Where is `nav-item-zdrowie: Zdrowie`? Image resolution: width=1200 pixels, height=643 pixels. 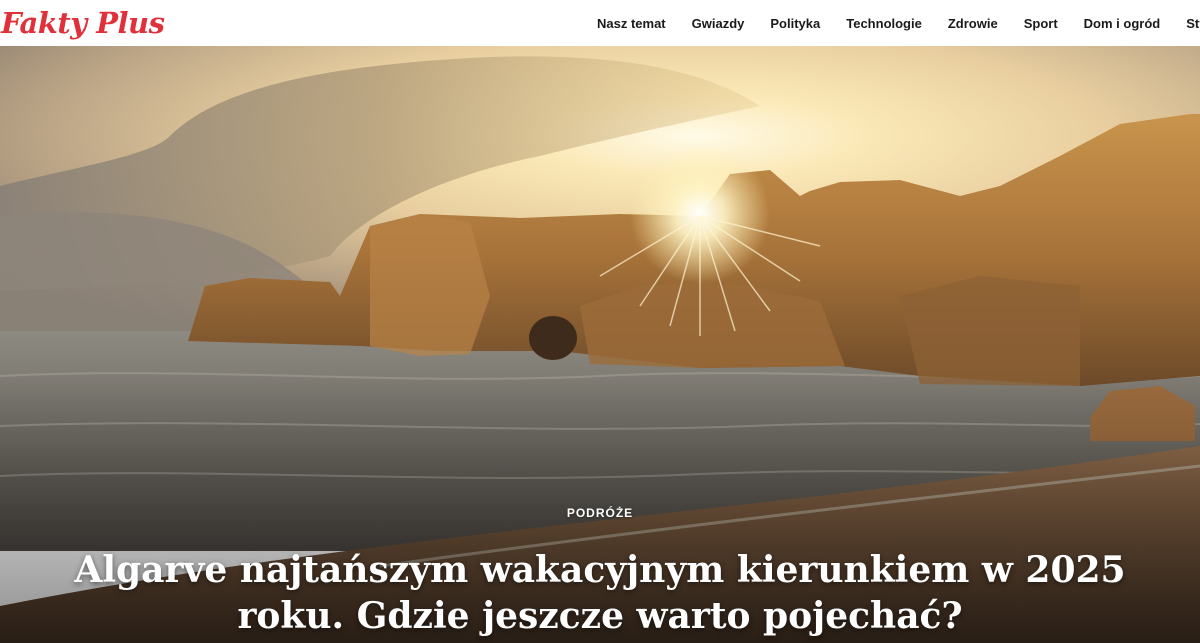
nav-item-zdrowie: Zdrowie is located at coordinates (973, 23).